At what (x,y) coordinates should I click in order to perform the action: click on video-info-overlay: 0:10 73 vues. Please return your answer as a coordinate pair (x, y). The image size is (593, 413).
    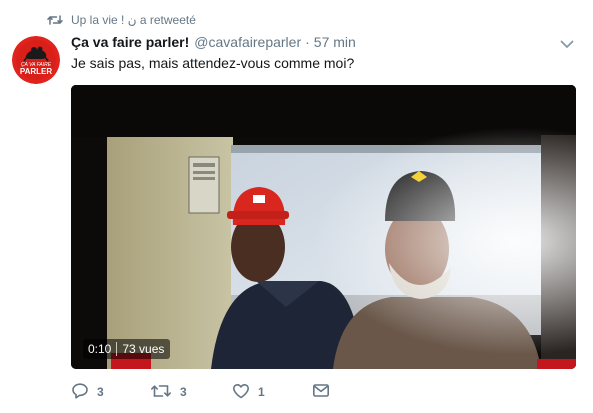
    Looking at the image, I should click on (127, 349).